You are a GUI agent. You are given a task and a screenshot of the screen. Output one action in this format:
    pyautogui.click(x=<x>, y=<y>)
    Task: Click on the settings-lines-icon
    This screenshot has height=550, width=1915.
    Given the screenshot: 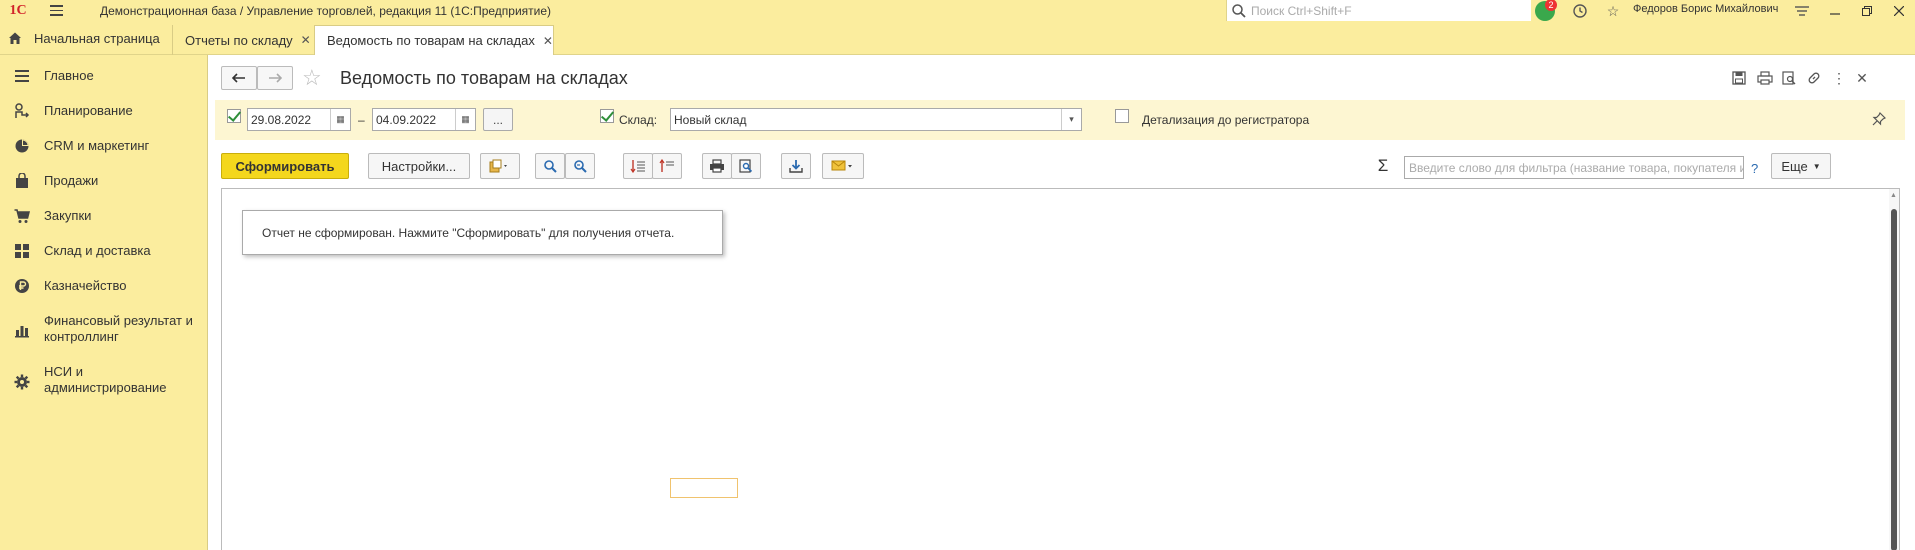 What is the action you would take?
    pyautogui.click(x=1802, y=11)
    